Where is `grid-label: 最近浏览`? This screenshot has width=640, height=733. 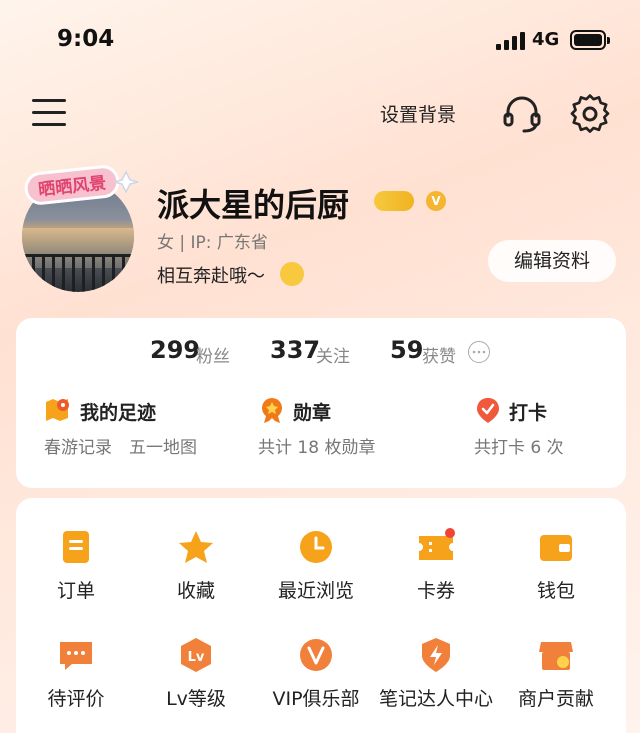 grid-label: 最近浏览 is located at coordinates (315, 591).